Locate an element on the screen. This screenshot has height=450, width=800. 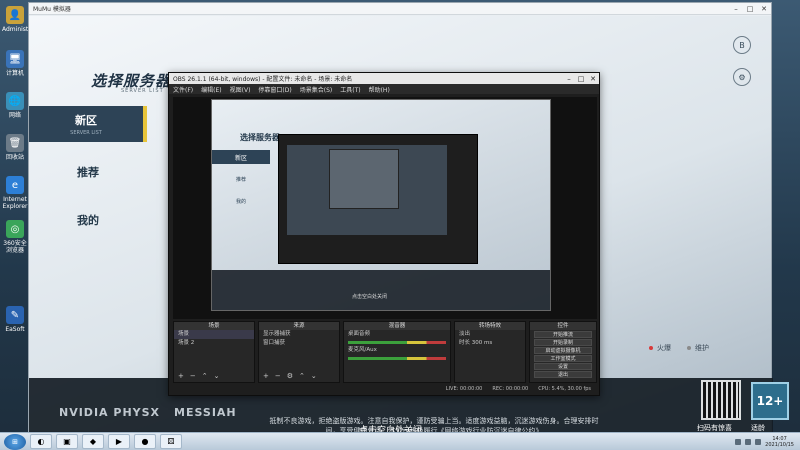
browser-360-icon: ◎ is located at coordinates (15, 229).